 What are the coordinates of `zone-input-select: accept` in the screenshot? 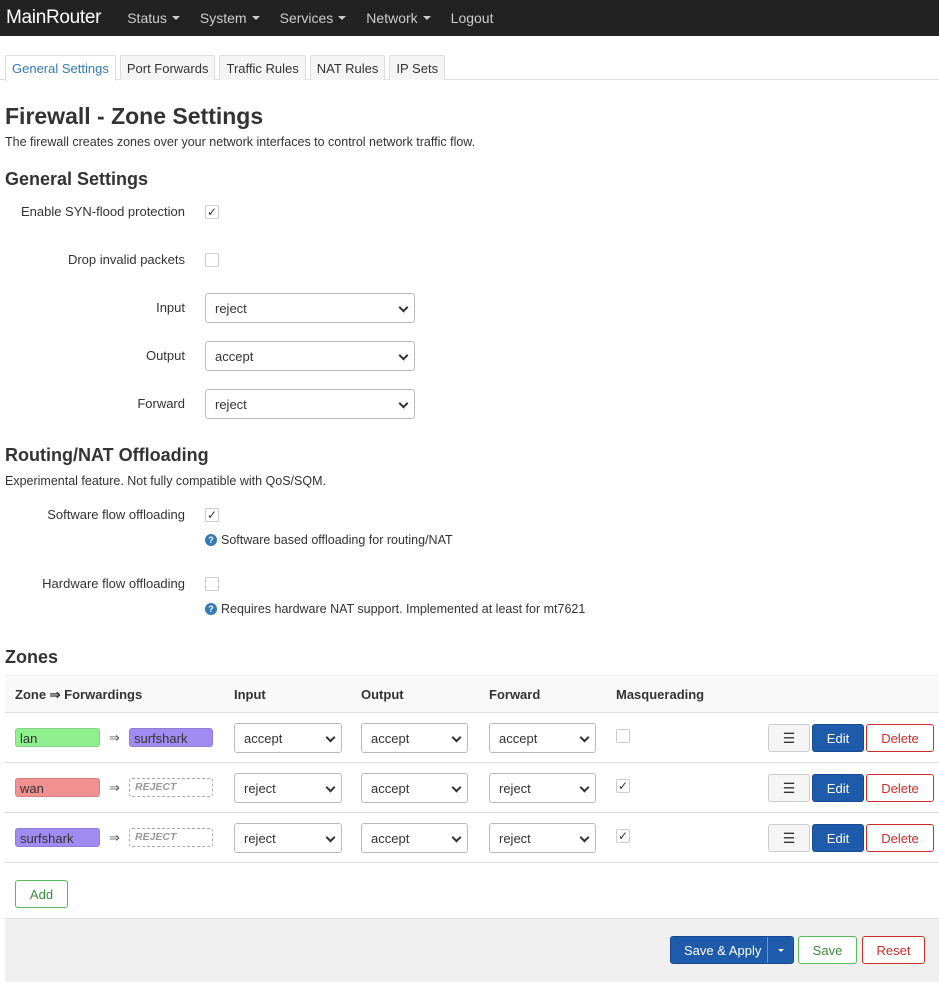 It's located at (288, 738).